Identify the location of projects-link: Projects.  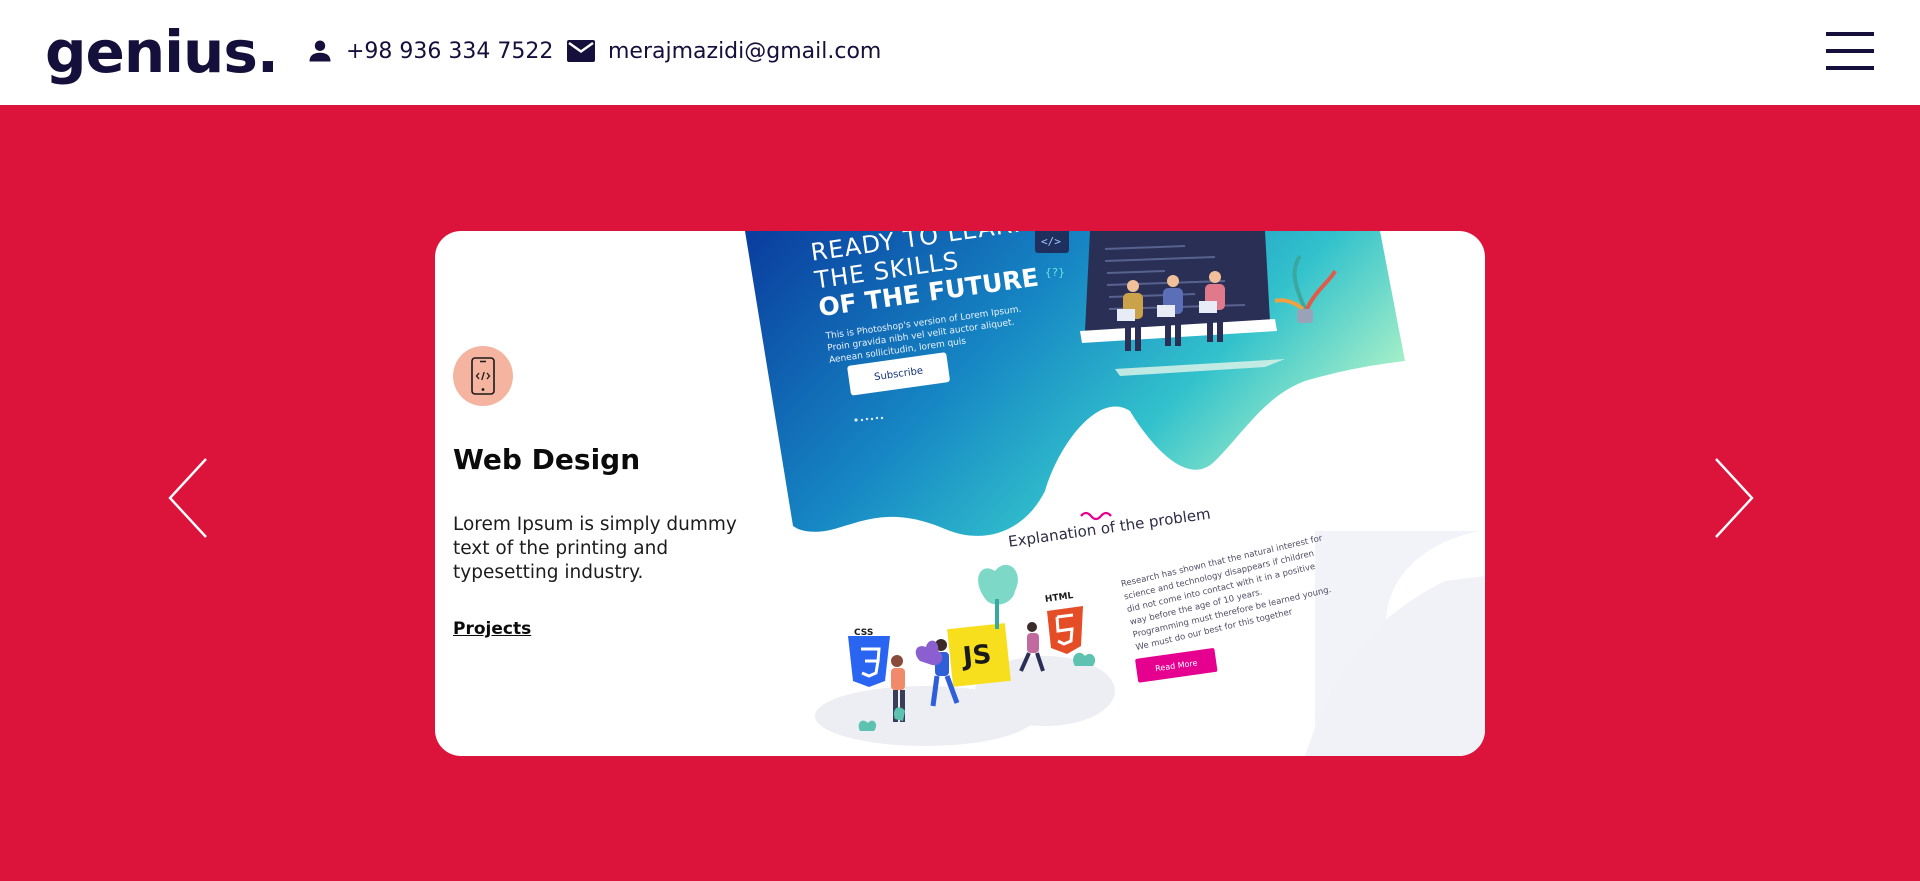
(492, 629).